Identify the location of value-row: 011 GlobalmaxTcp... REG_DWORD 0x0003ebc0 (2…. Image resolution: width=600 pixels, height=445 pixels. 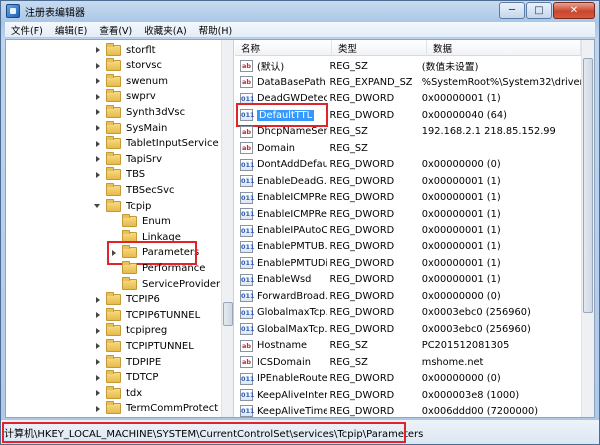
(410, 313).